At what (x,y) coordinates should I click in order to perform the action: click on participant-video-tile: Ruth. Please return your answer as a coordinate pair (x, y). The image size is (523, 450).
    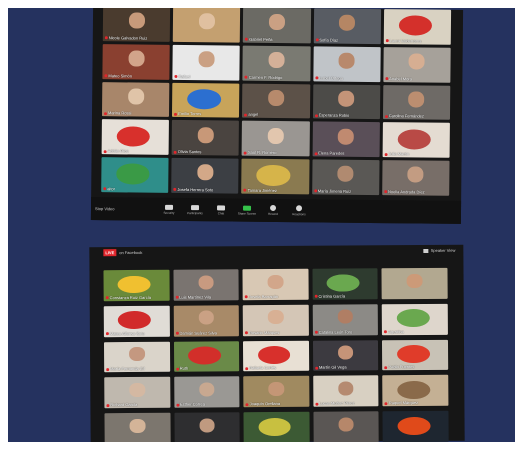
    Looking at the image, I should click on (206, 356).